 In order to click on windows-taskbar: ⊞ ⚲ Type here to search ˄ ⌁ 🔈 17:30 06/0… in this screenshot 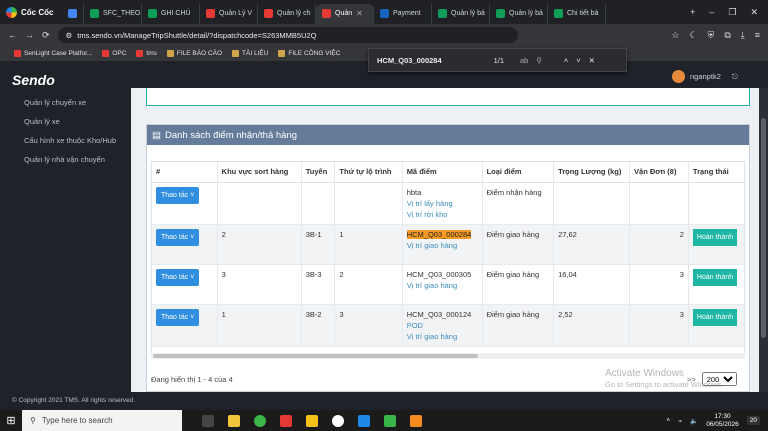, I will do `click(384, 420)`.